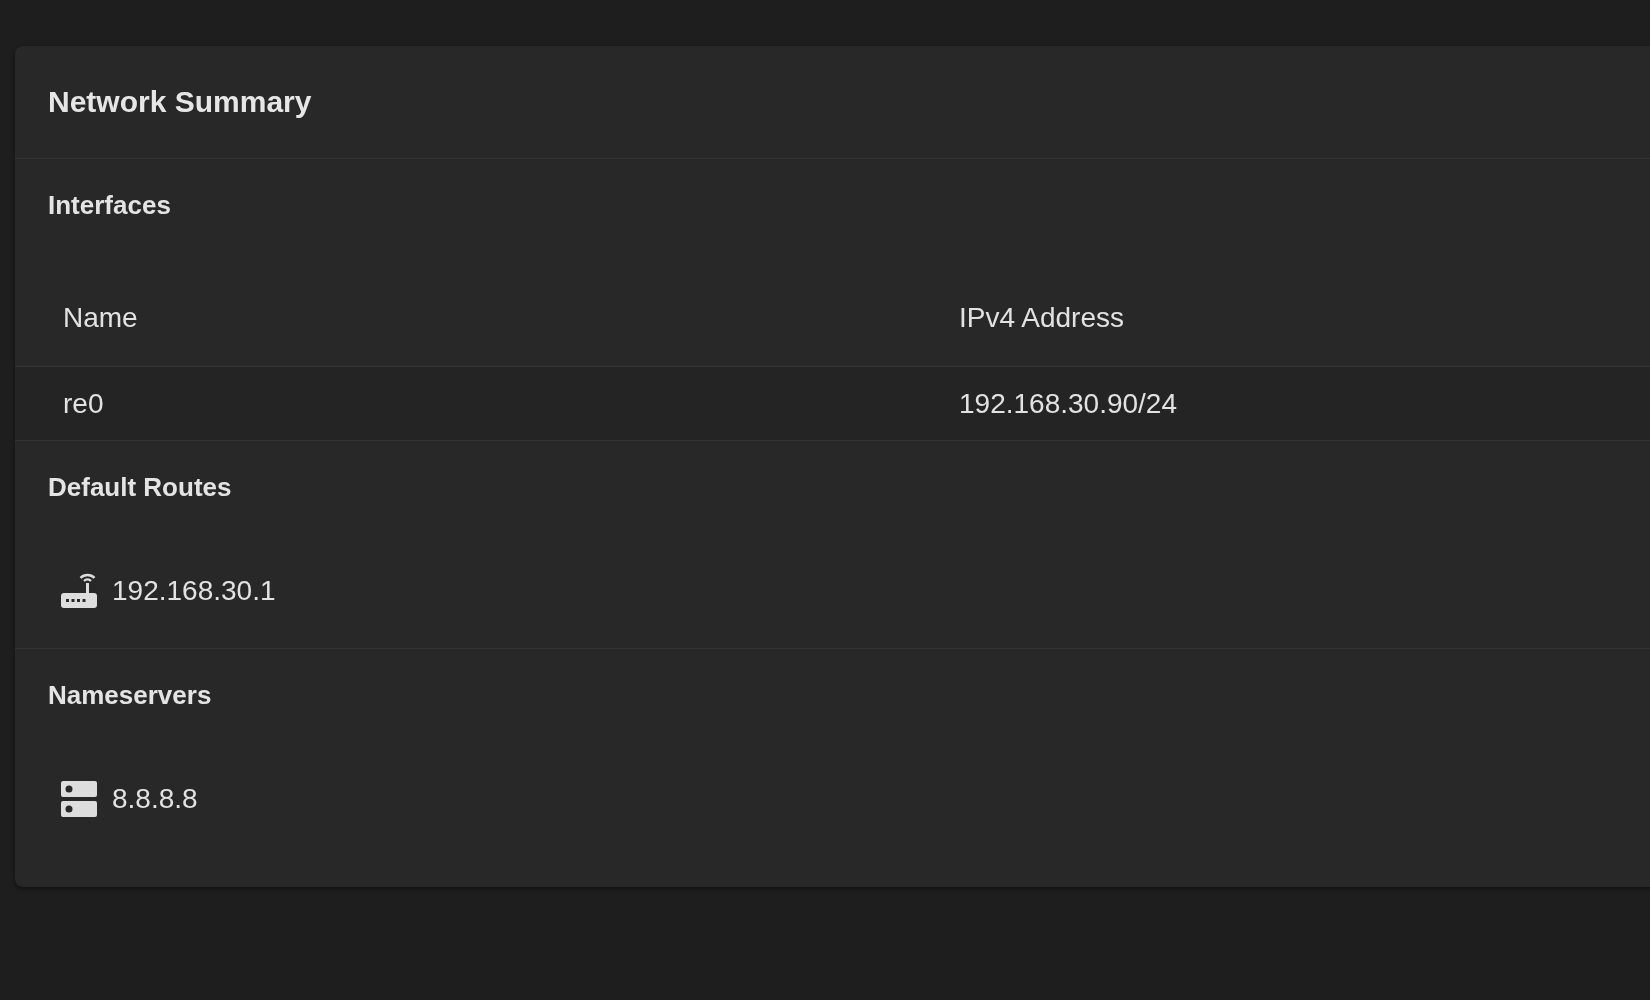  I want to click on section-heading: Default Routes, so click(140, 487).